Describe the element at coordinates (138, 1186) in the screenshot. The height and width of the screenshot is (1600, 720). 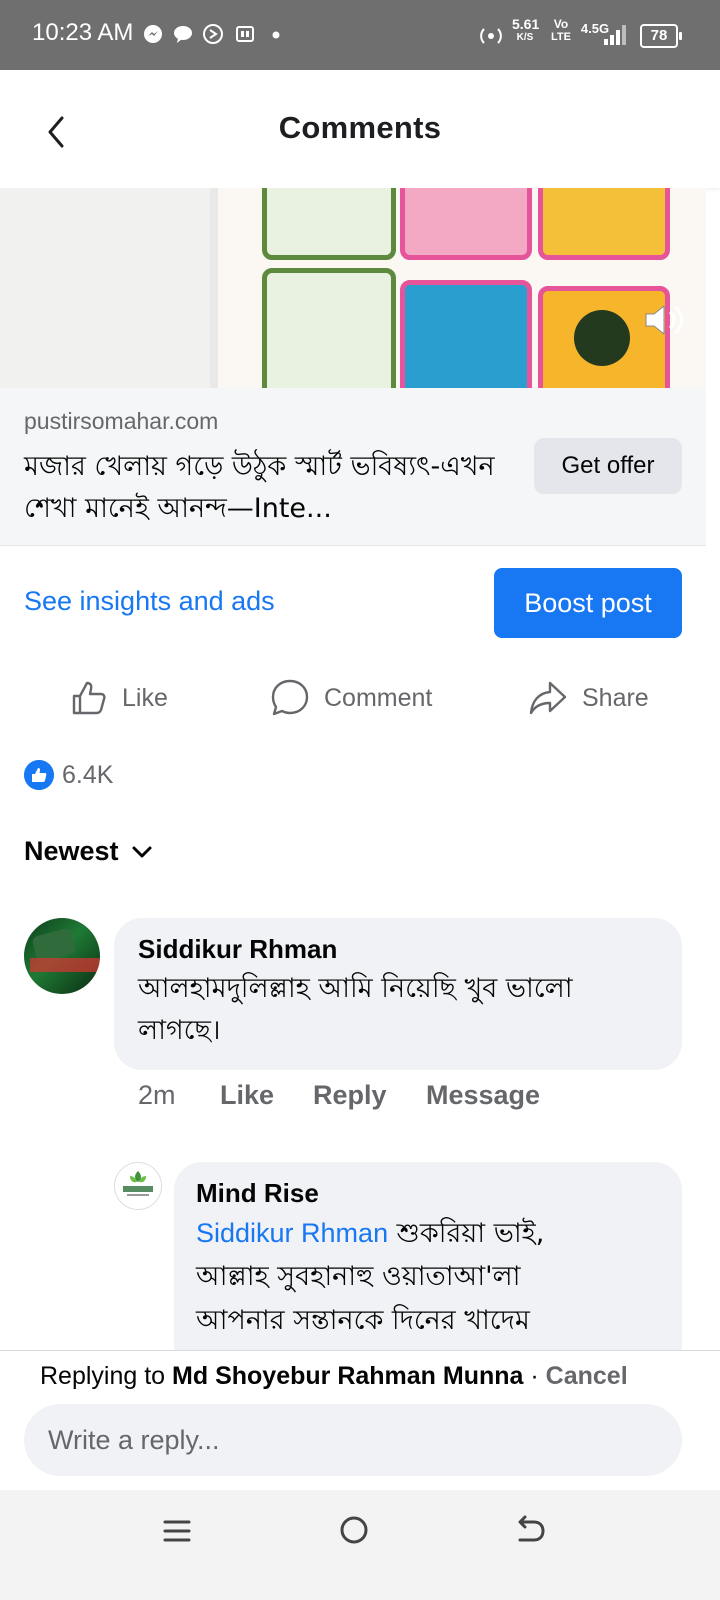
I see `mind-rise-logo-icon` at that location.